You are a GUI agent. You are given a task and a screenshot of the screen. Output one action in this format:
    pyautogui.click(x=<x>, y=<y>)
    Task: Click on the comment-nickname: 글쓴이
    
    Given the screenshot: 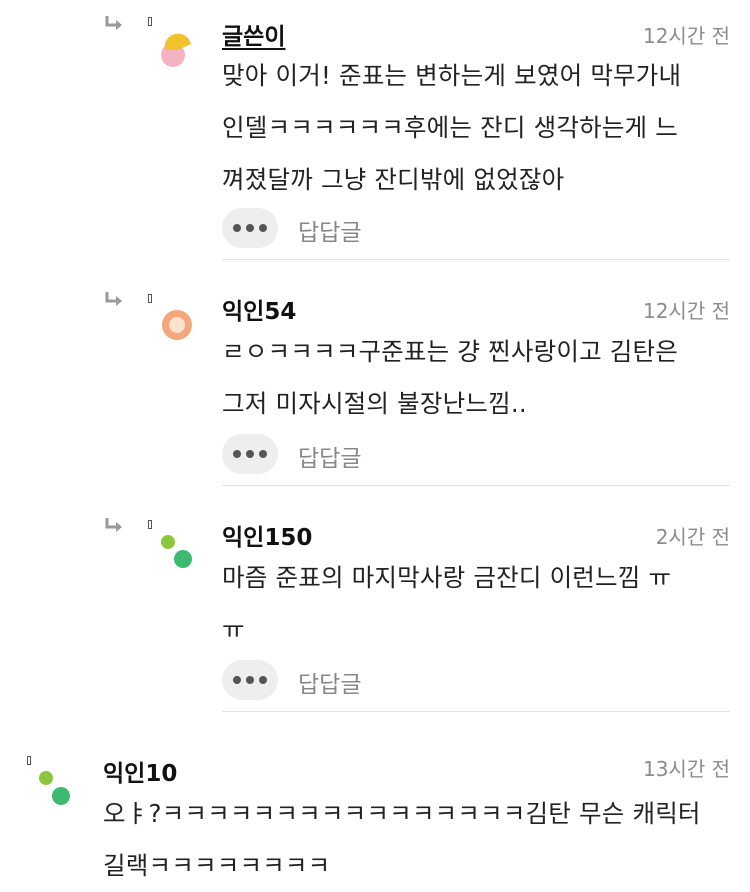 What is the action you would take?
    pyautogui.click(x=253, y=34)
    